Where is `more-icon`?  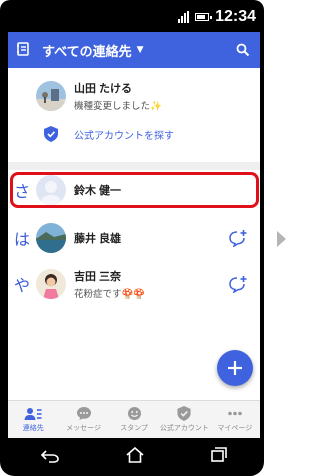 more-icon is located at coordinates (235, 413).